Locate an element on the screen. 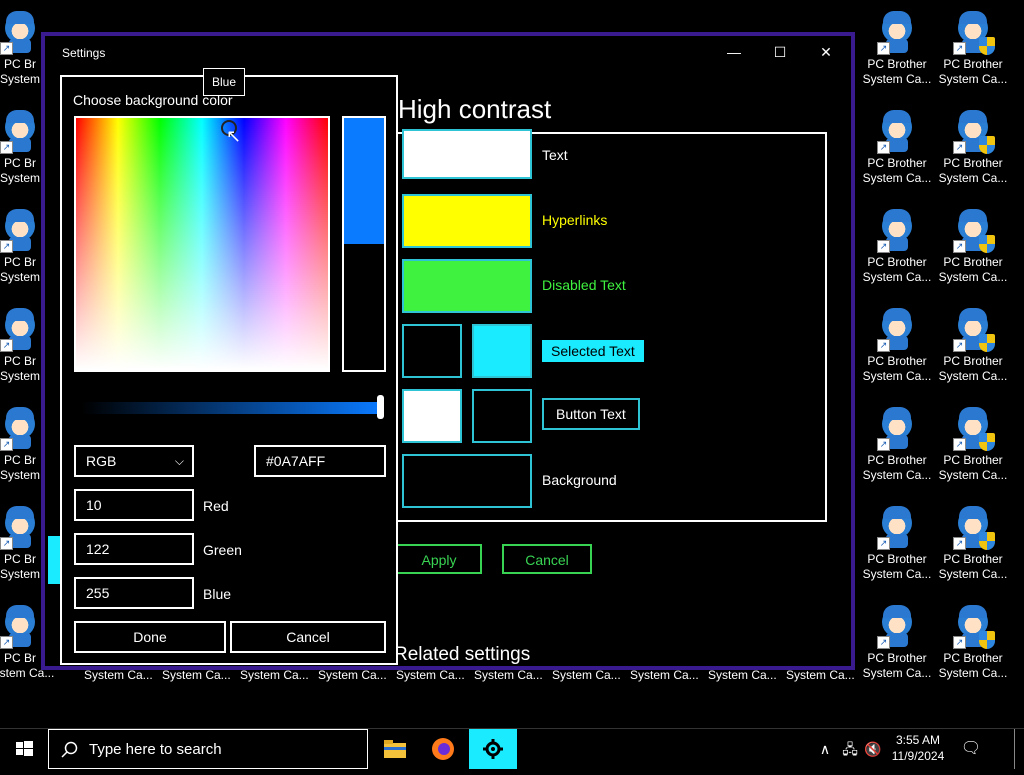 The image size is (1024, 775). cancel-button: Cancel is located at coordinates (547, 559).